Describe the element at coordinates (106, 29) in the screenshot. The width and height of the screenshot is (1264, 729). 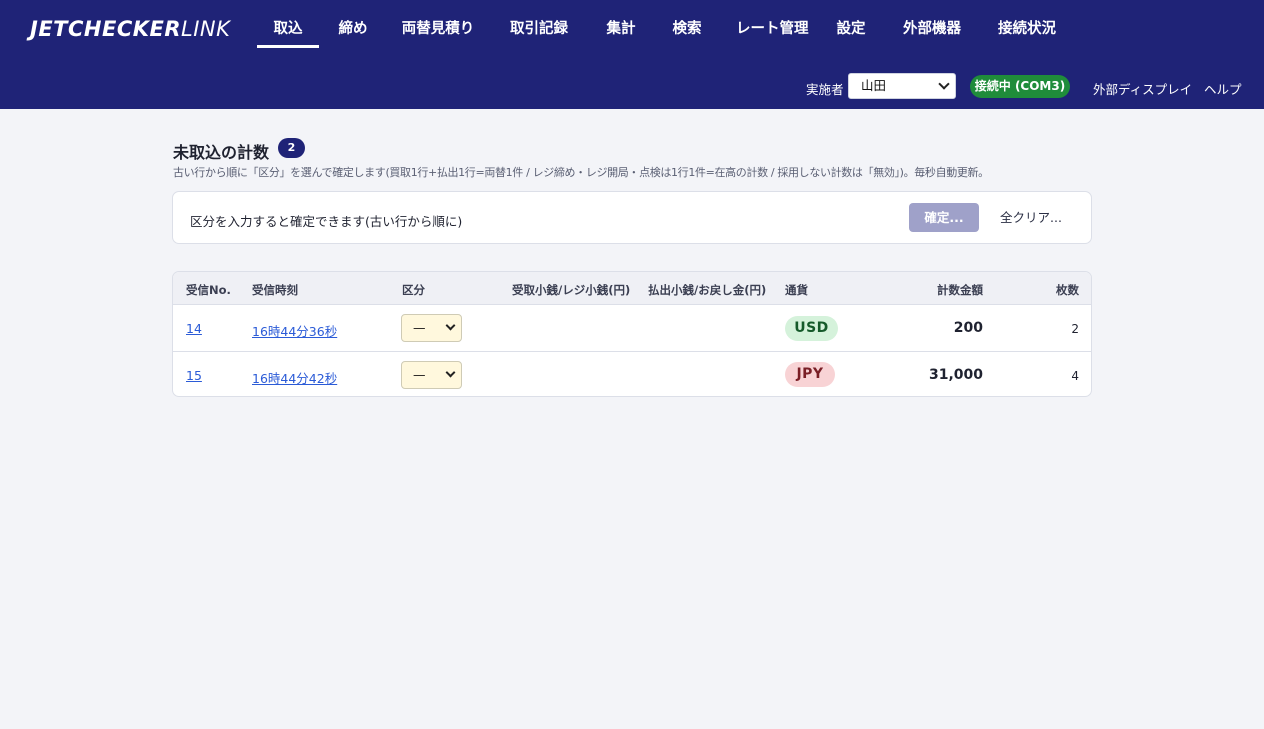
I see `logo-text-main: JETCHECKER` at that location.